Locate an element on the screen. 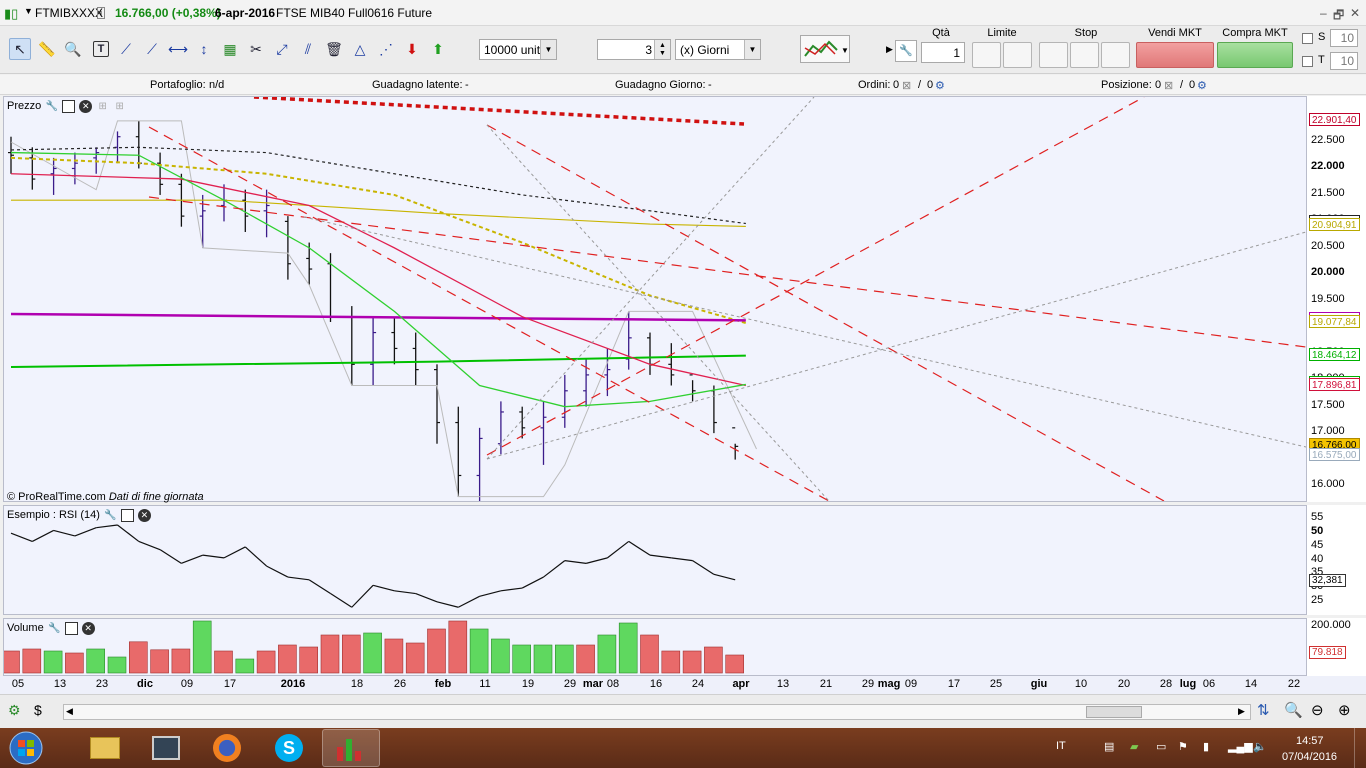 The image size is (1366, 768). scrollbar-thumb is located at coordinates (1114, 712).